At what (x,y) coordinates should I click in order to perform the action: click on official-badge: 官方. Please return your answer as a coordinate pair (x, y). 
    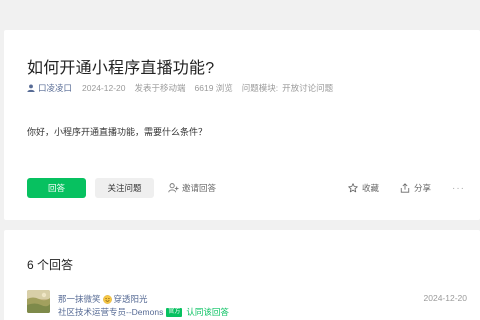
    Looking at the image, I should click on (174, 312).